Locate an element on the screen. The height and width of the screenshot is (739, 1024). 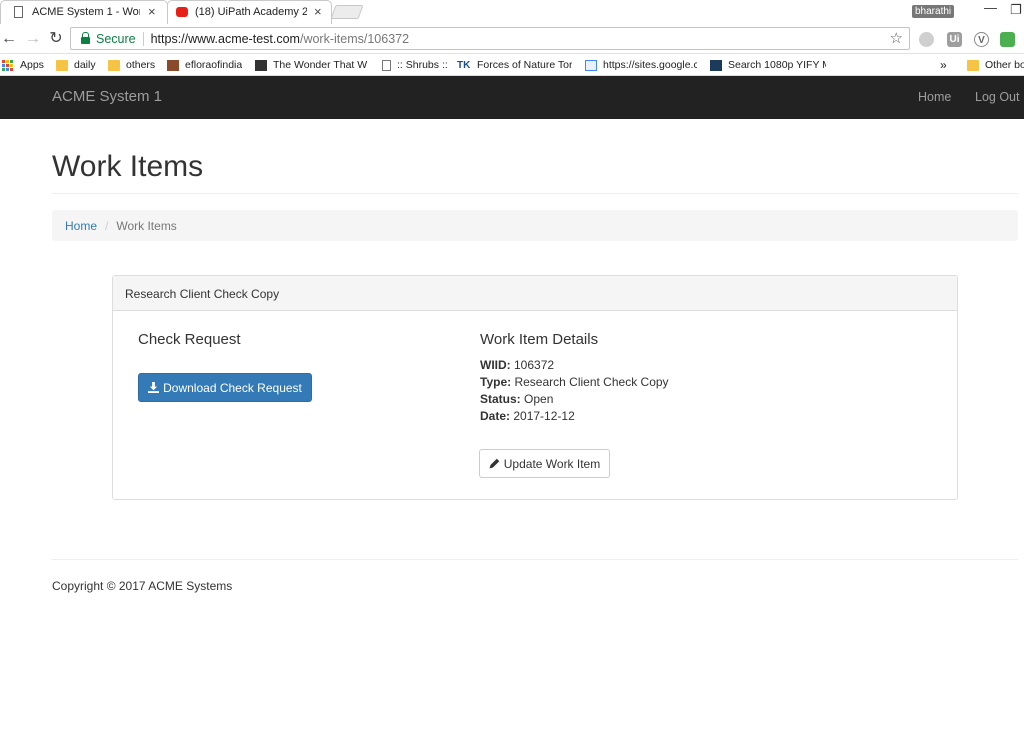
panel-heading: Research Client Check Copy is located at coordinates (535, 293).